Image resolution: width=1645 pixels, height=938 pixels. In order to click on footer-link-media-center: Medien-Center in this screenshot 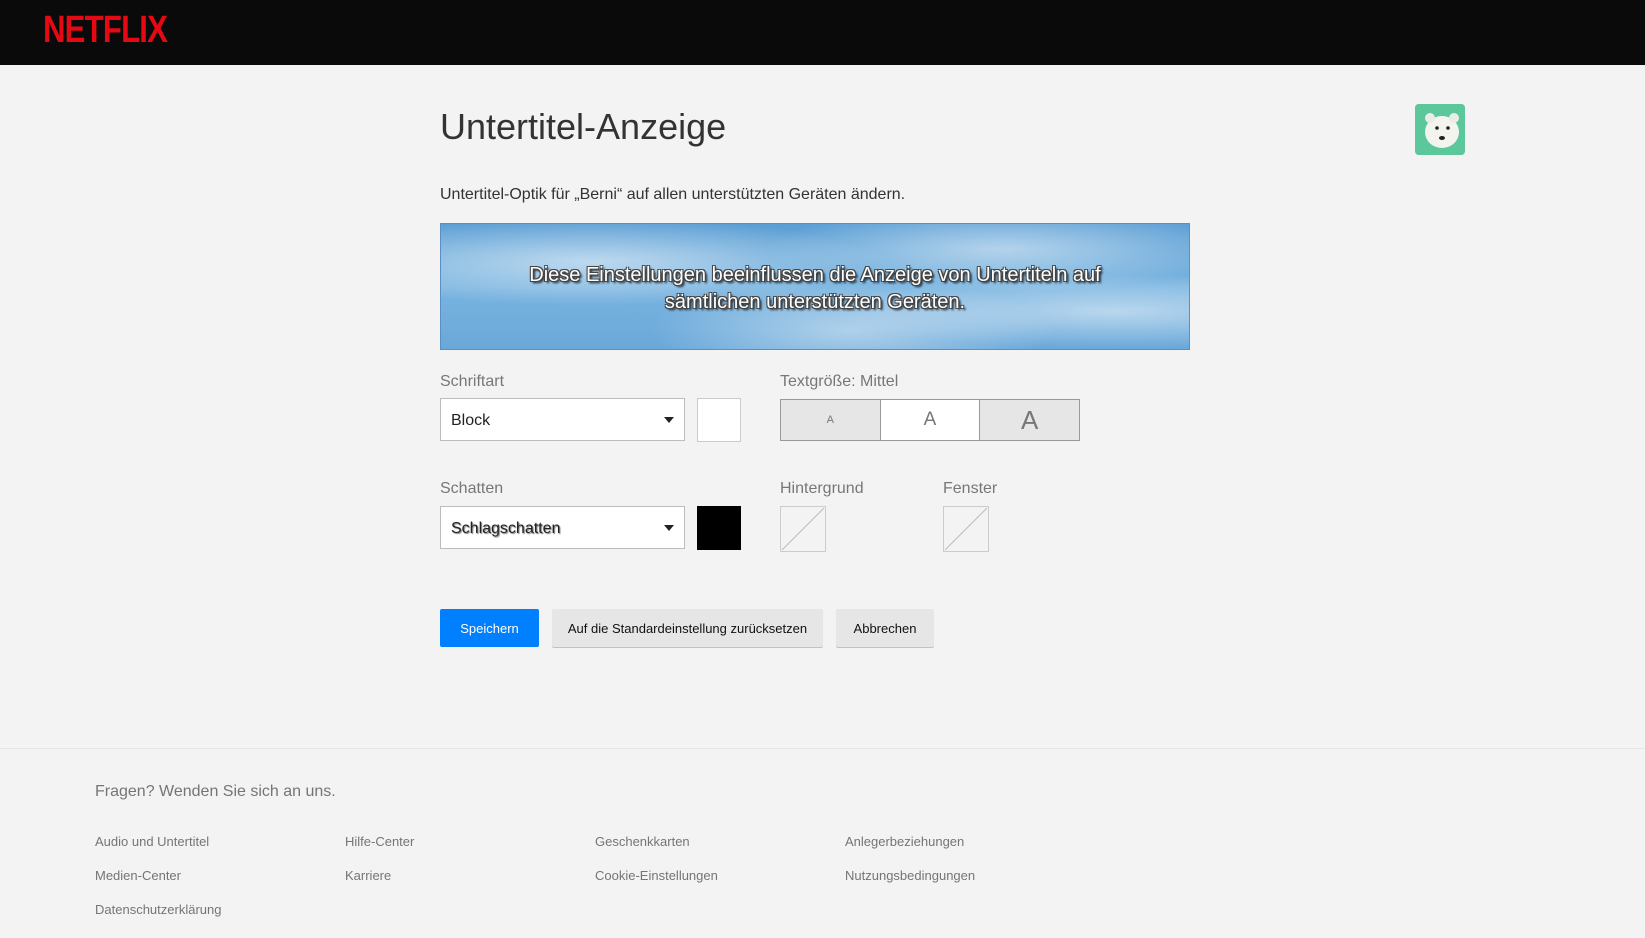, I will do `click(138, 875)`.